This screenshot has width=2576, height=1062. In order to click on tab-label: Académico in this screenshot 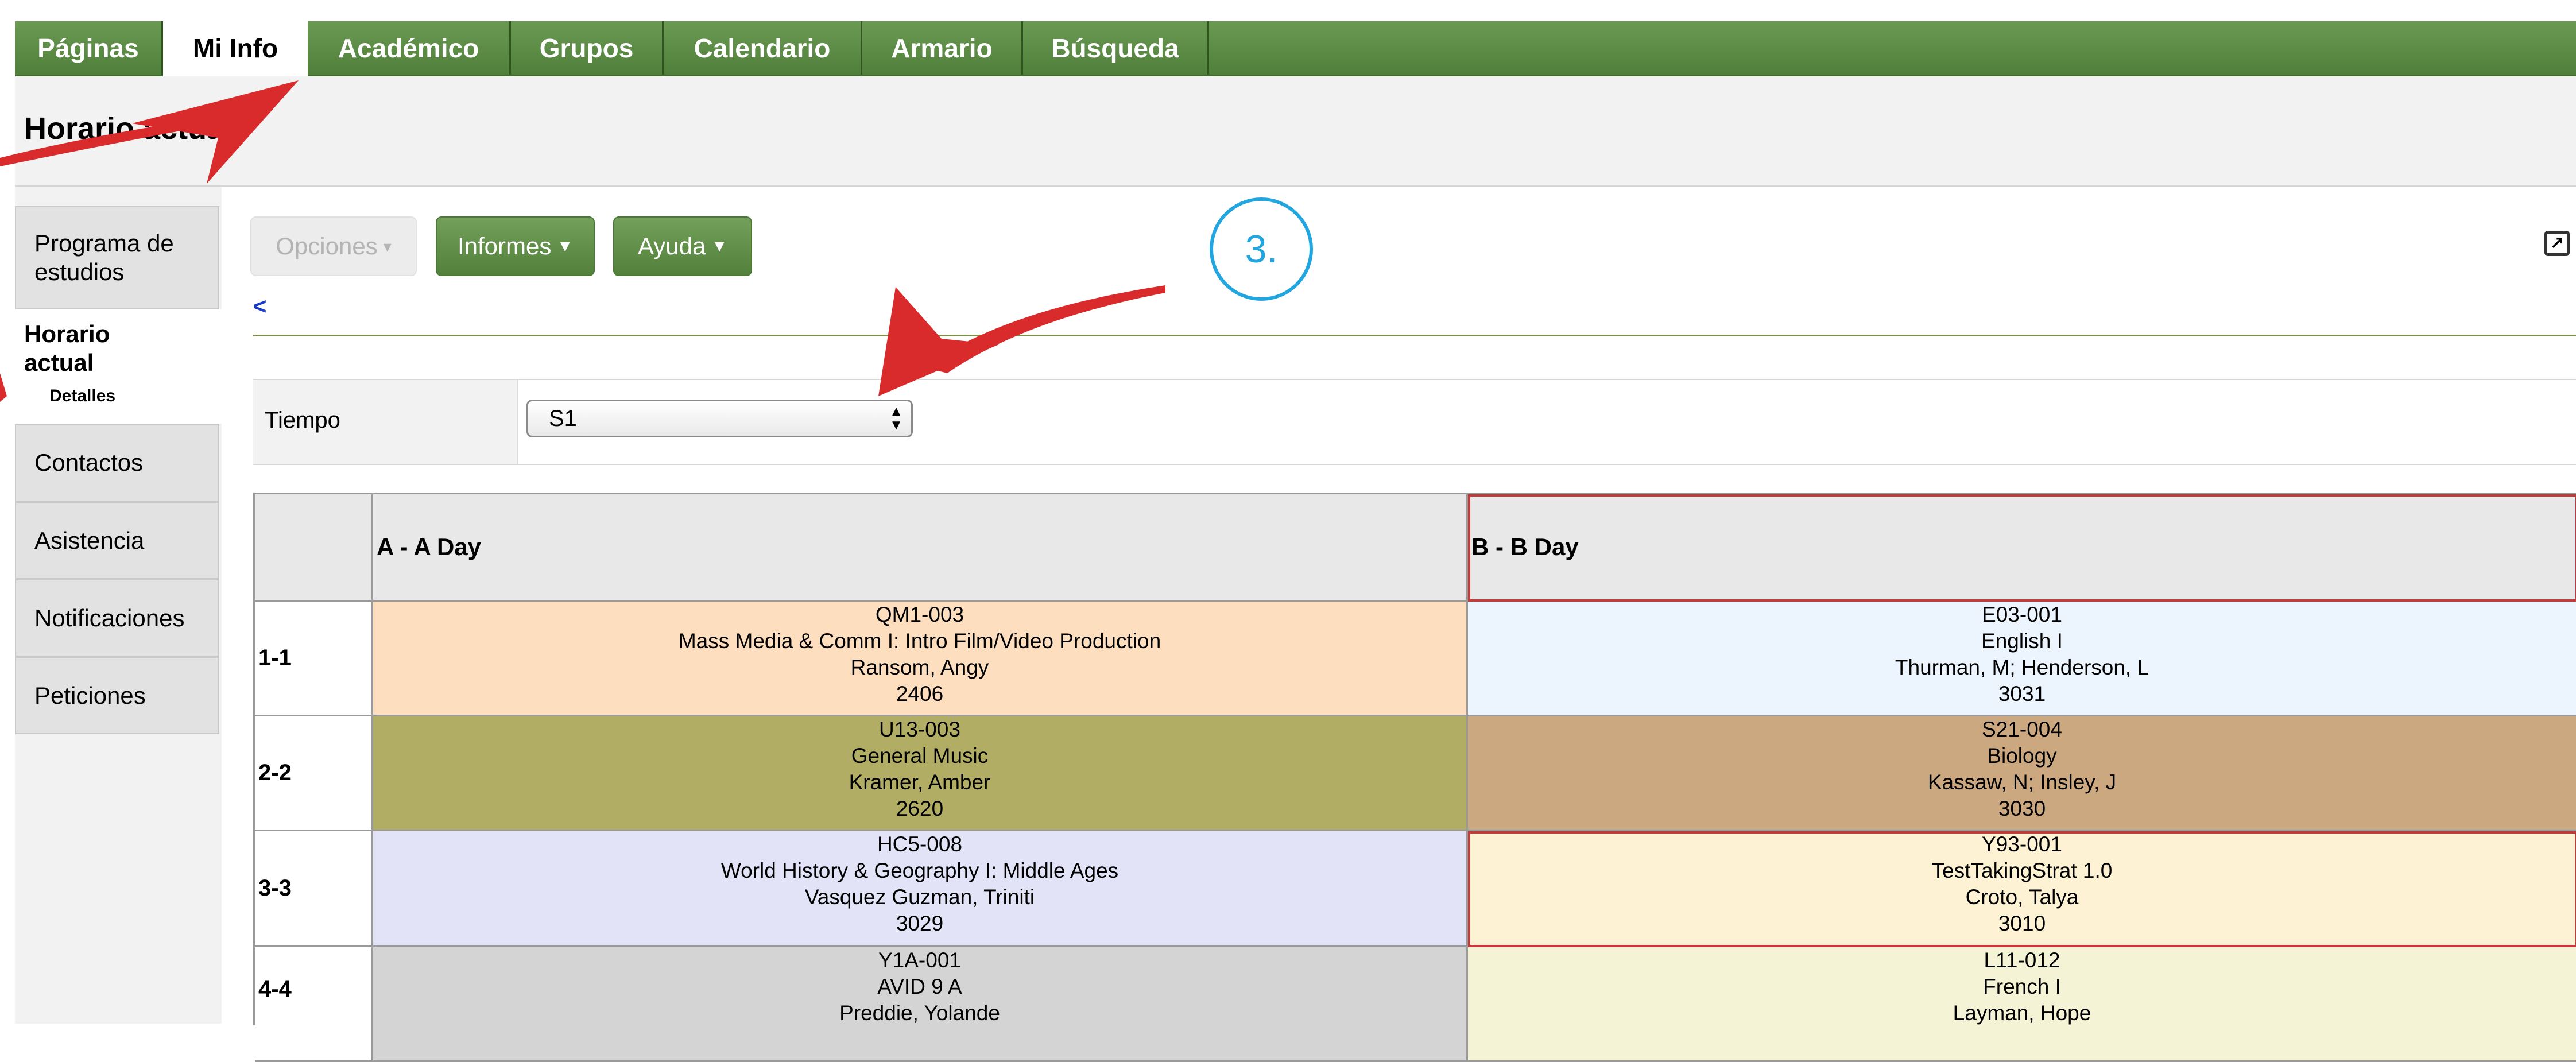, I will do `click(408, 48)`.